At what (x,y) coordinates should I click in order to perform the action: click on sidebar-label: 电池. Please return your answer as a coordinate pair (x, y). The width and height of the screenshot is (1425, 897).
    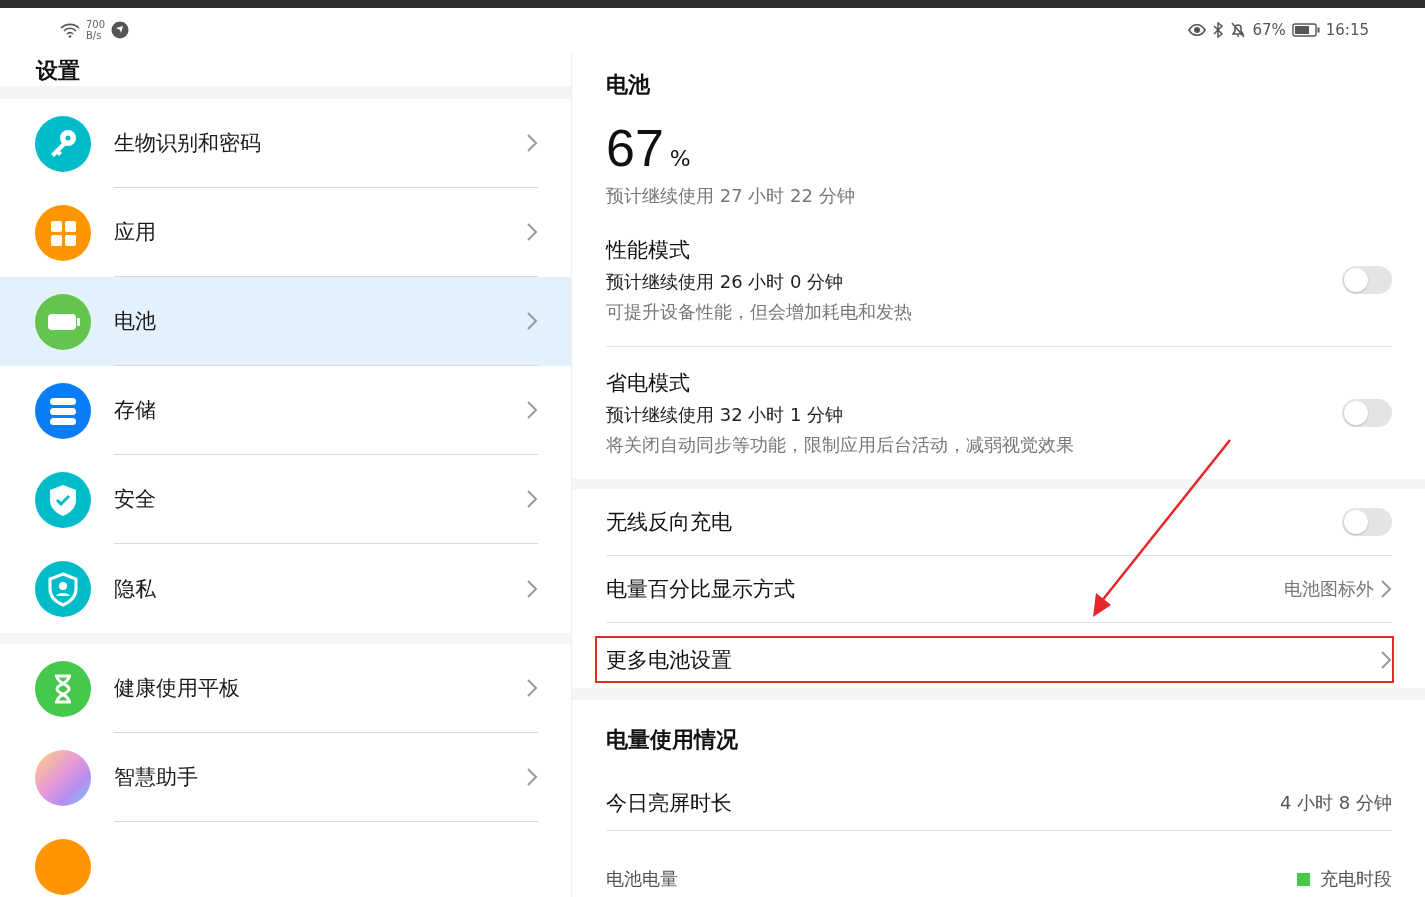
    Looking at the image, I should click on (135, 321).